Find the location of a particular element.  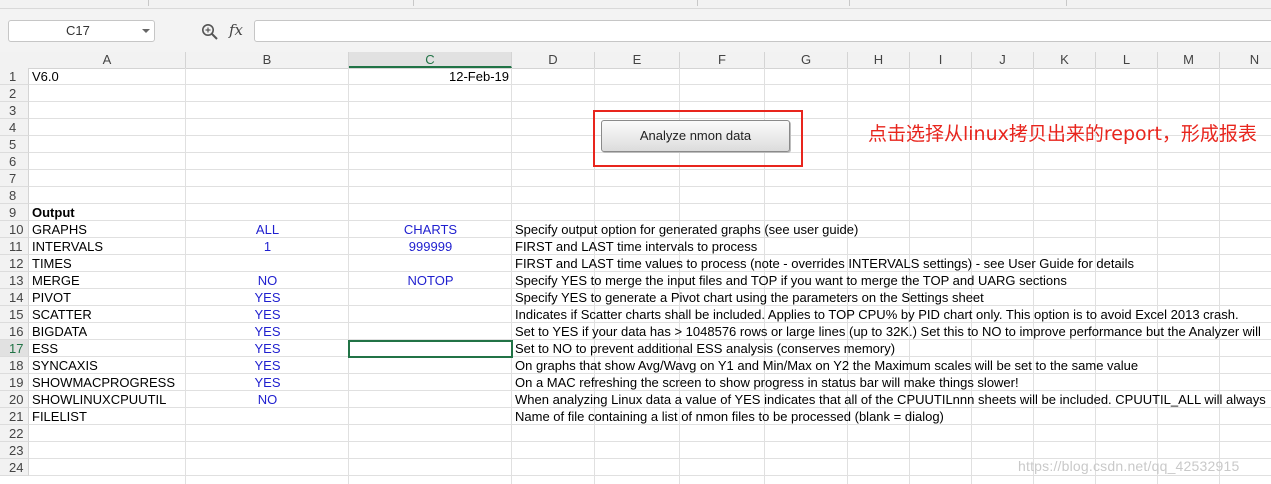

column-header-d: D is located at coordinates (553, 60).